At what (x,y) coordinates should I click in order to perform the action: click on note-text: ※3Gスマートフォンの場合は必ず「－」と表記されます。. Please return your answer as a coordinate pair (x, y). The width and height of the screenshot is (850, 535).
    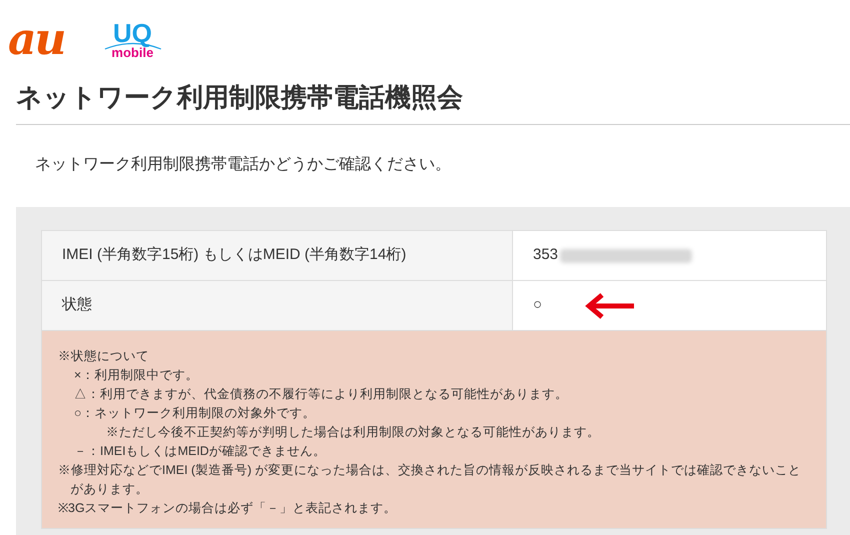
    Looking at the image, I should click on (228, 508).